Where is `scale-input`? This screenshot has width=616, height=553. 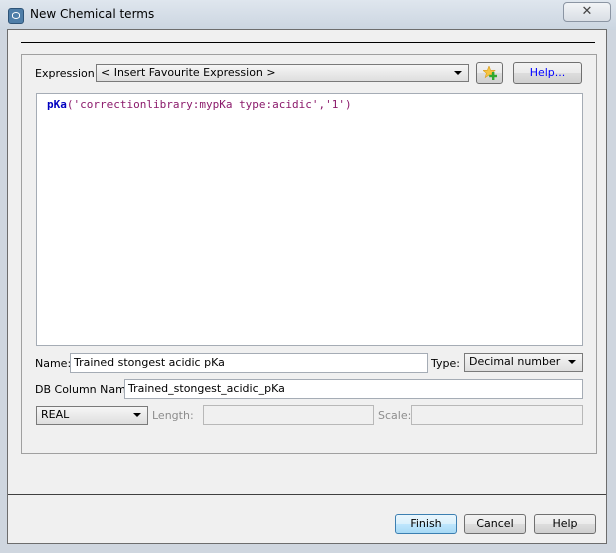
scale-input is located at coordinates (497, 415).